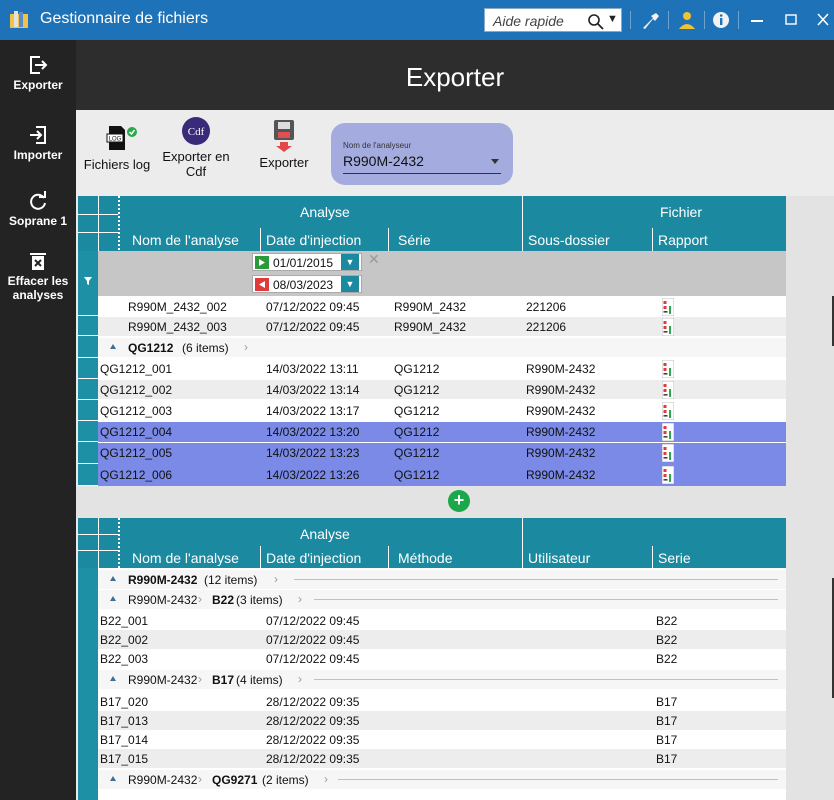 Image resolution: width=834 pixels, height=800 pixels. I want to click on chevron-right-icon: ›, so click(276, 579).